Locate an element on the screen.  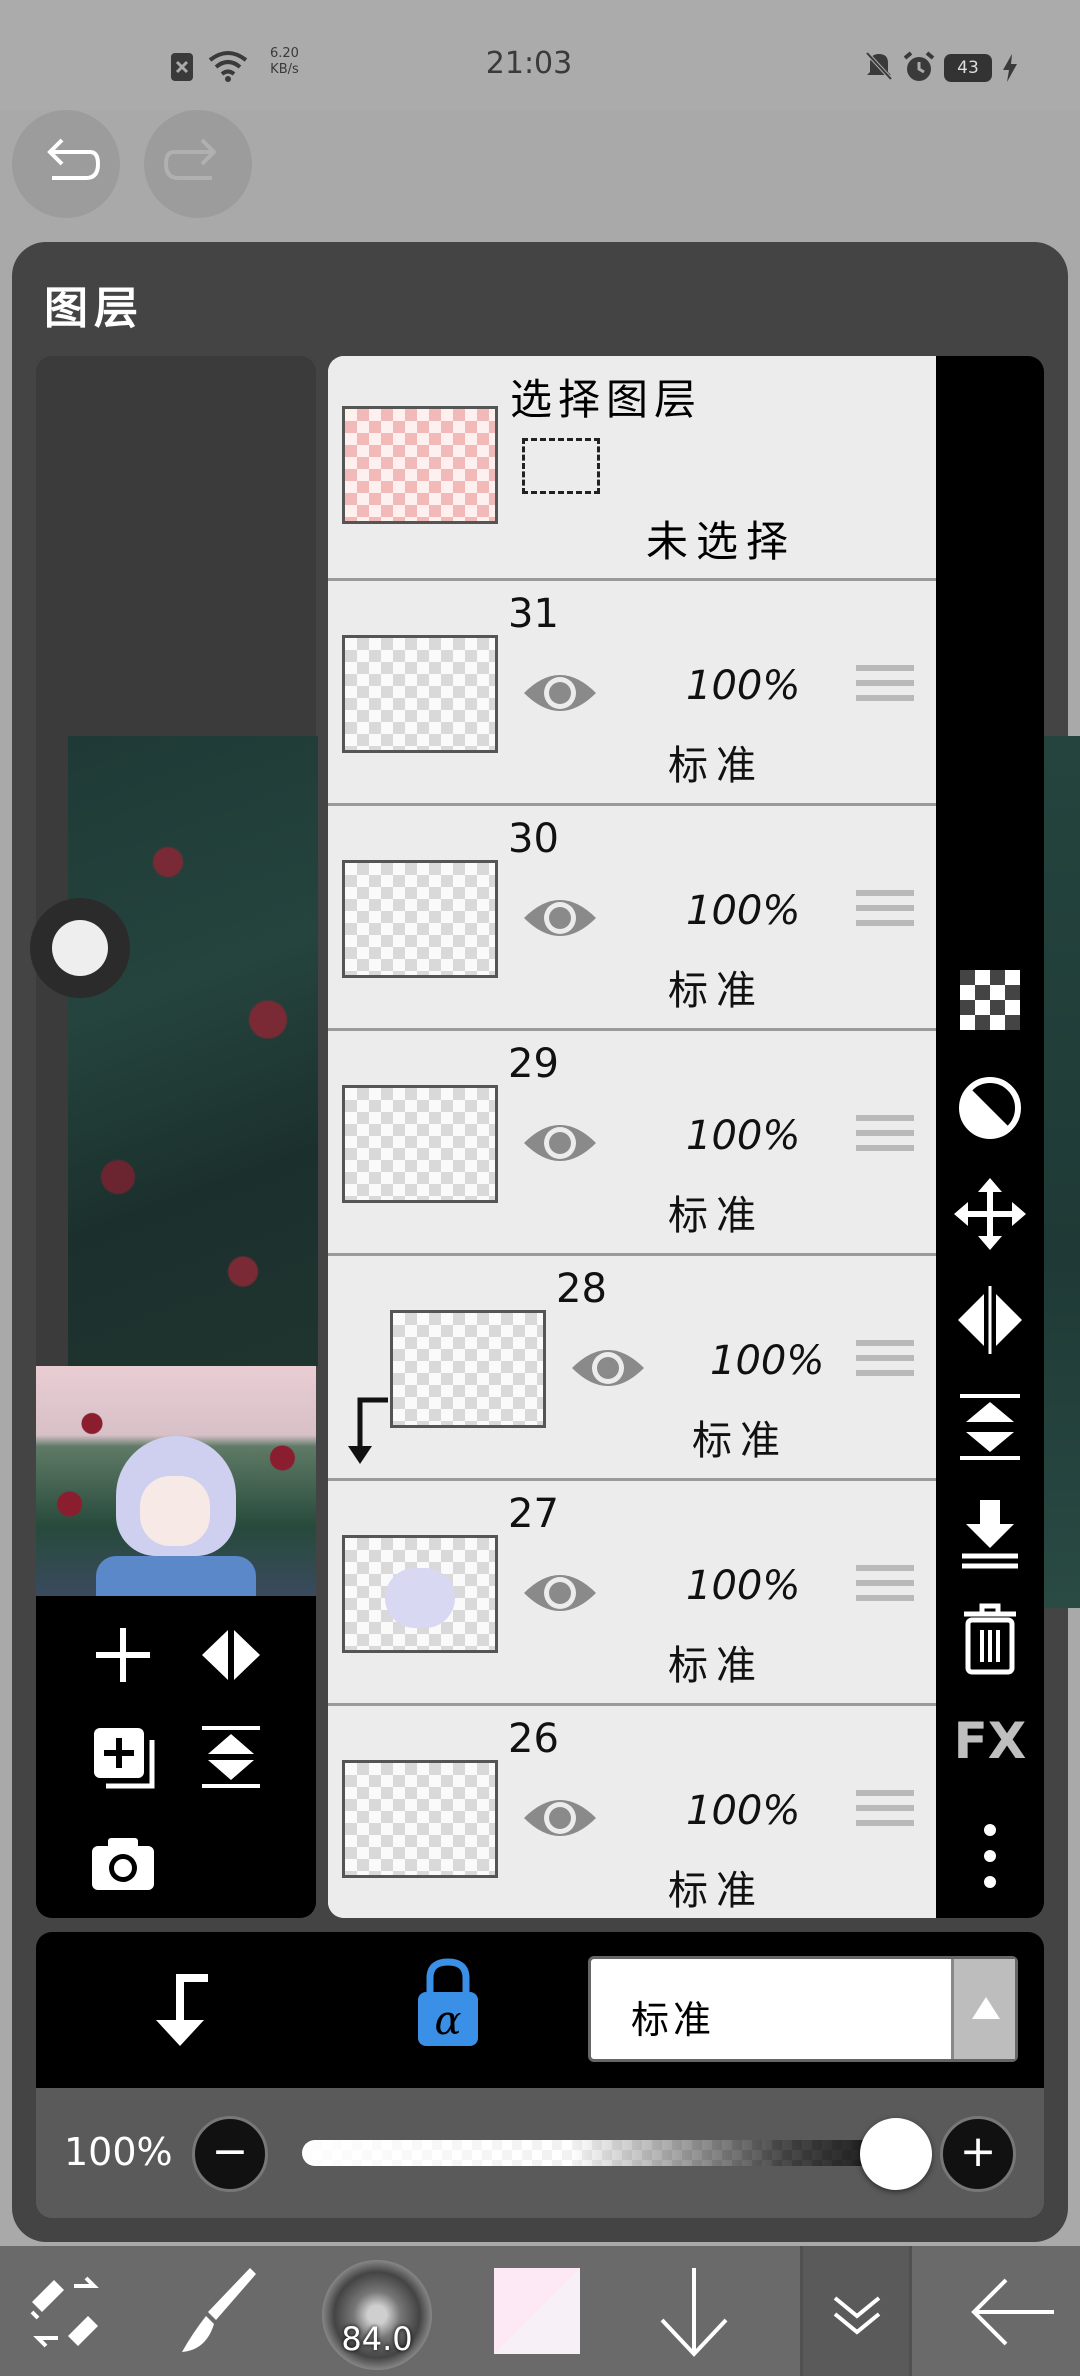
selection-marquee-icon is located at coordinates (561, 466).